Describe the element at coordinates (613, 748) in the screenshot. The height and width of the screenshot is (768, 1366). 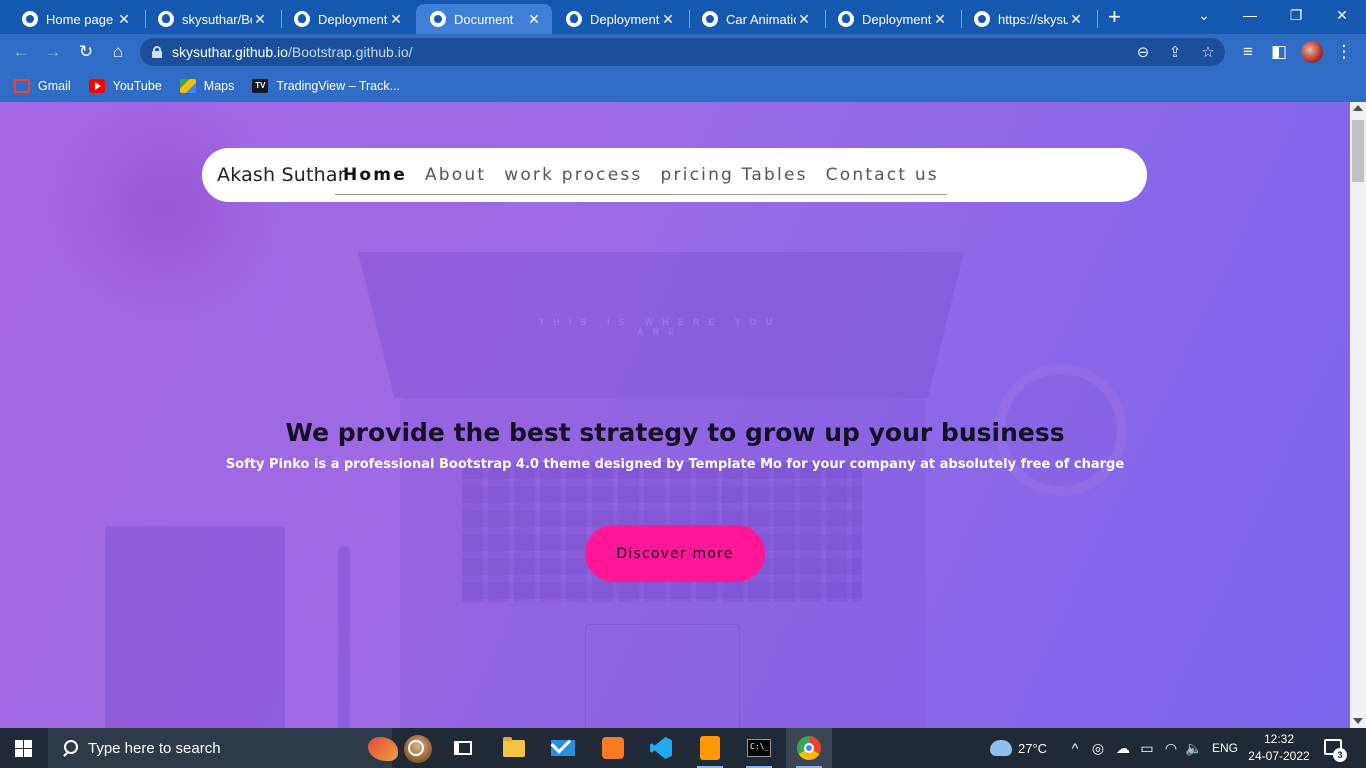
I see `xampp-button` at that location.